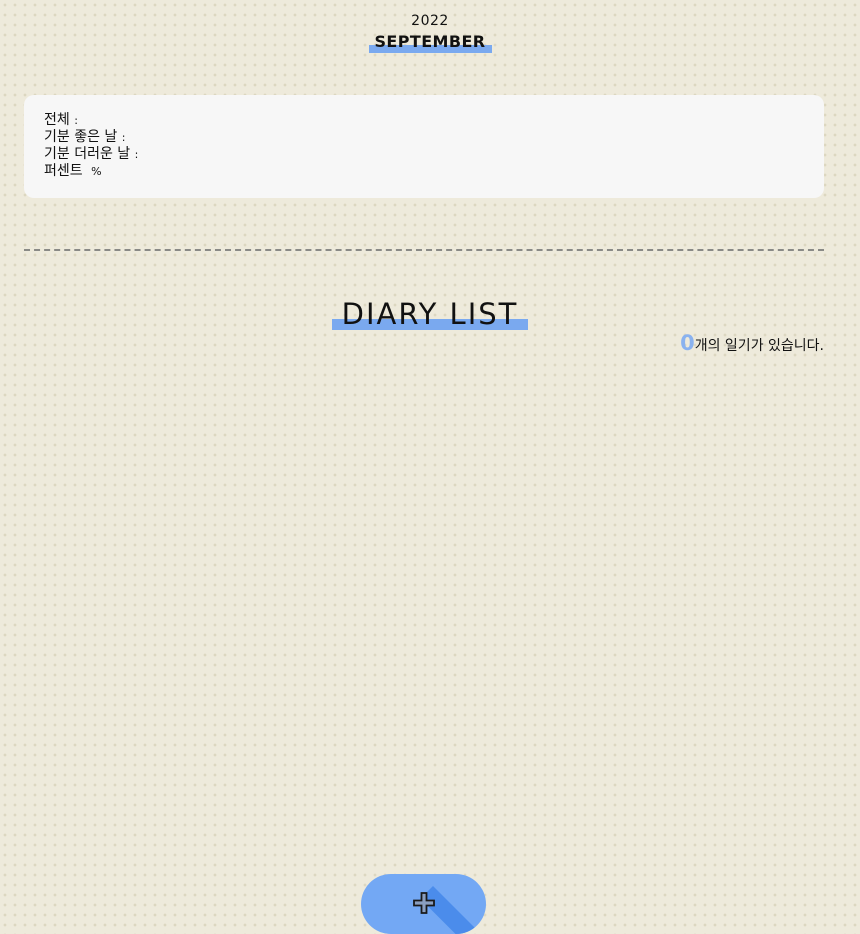 Image resolution: width=860 pixels, height=934 pixels. Describe the element at coordinates (424, 154) in the screenshot. I see `stat-bad-days: 기분 더러운 날 :` at that location.